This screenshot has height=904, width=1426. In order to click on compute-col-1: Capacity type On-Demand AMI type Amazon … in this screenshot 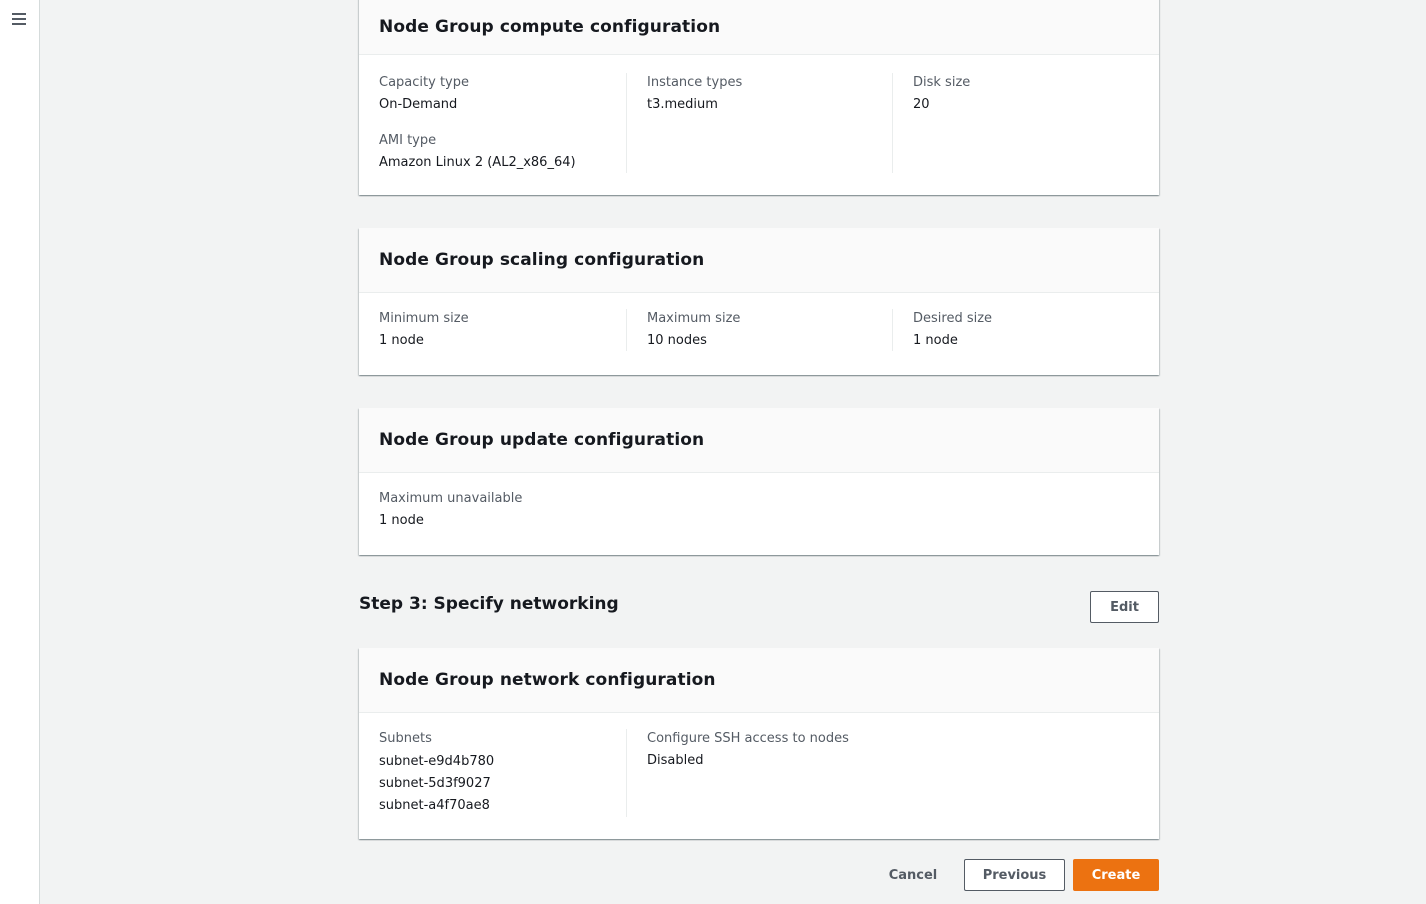, I will do `click(492, 123)`.